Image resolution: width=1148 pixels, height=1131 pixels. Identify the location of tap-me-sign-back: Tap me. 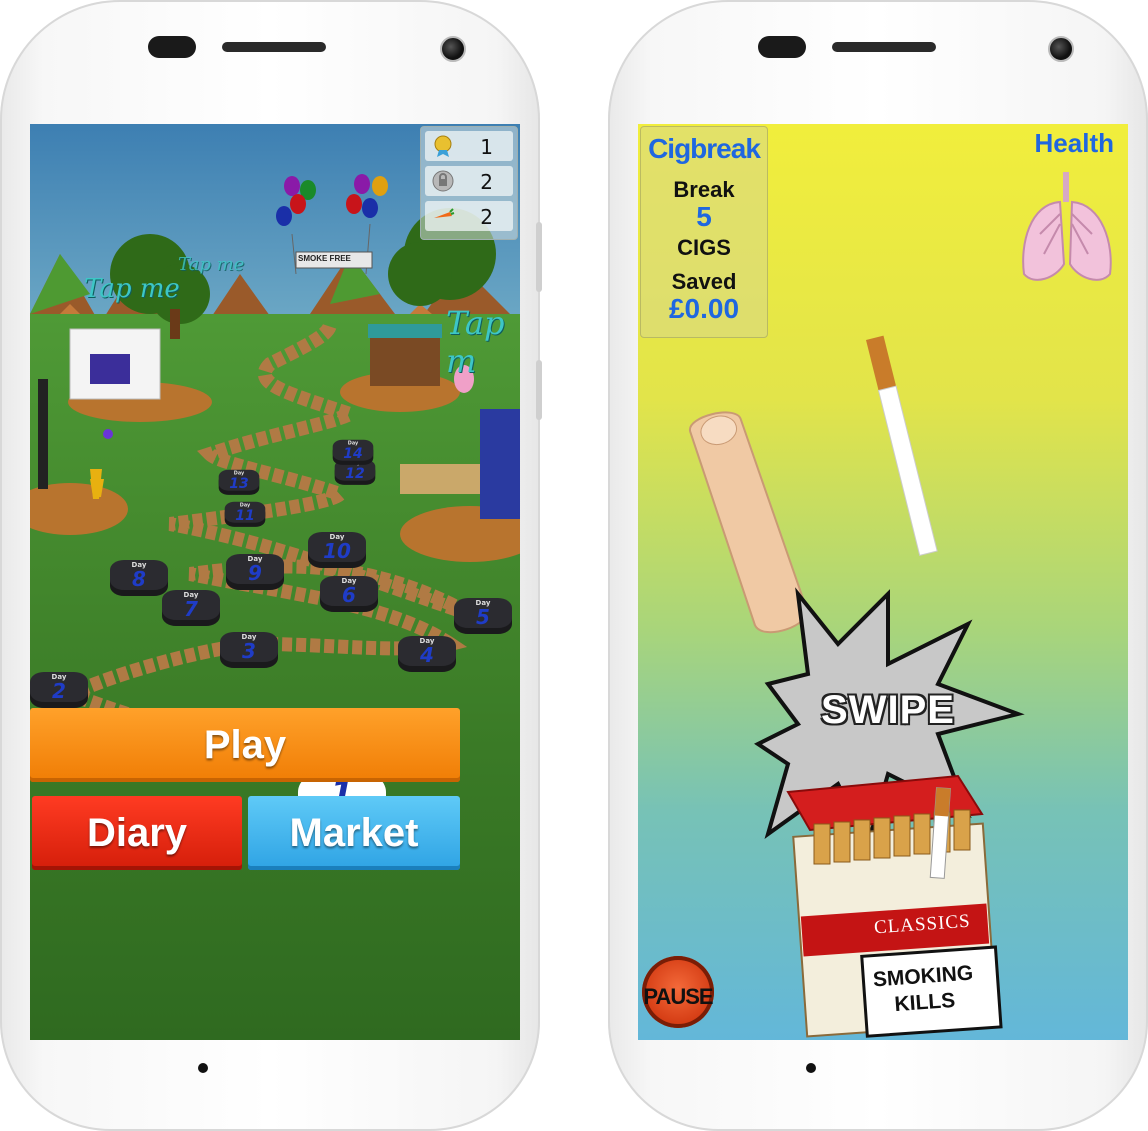
(211, 264).